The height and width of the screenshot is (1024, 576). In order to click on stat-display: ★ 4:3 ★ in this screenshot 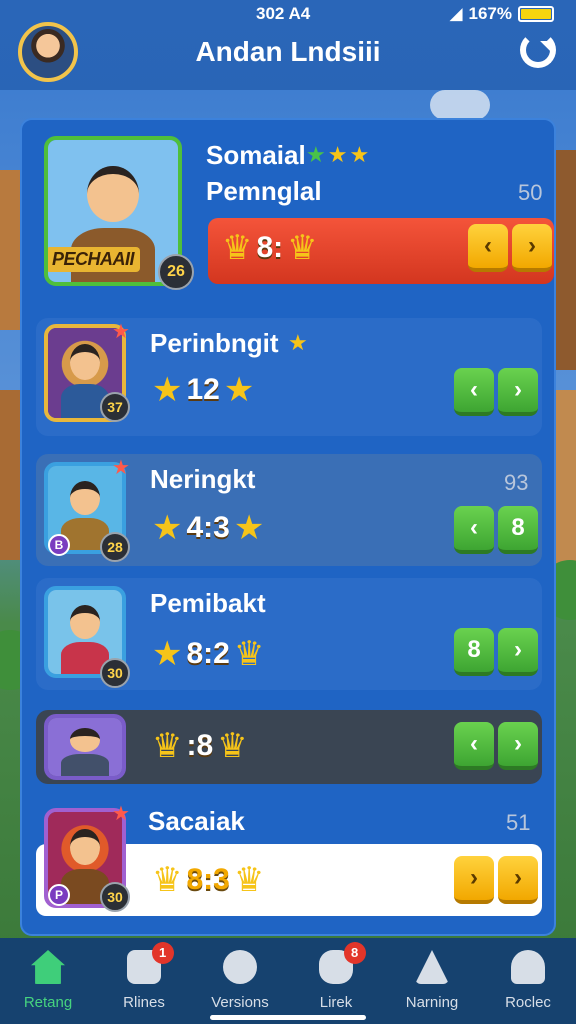, I will do `click(208, 528)`.